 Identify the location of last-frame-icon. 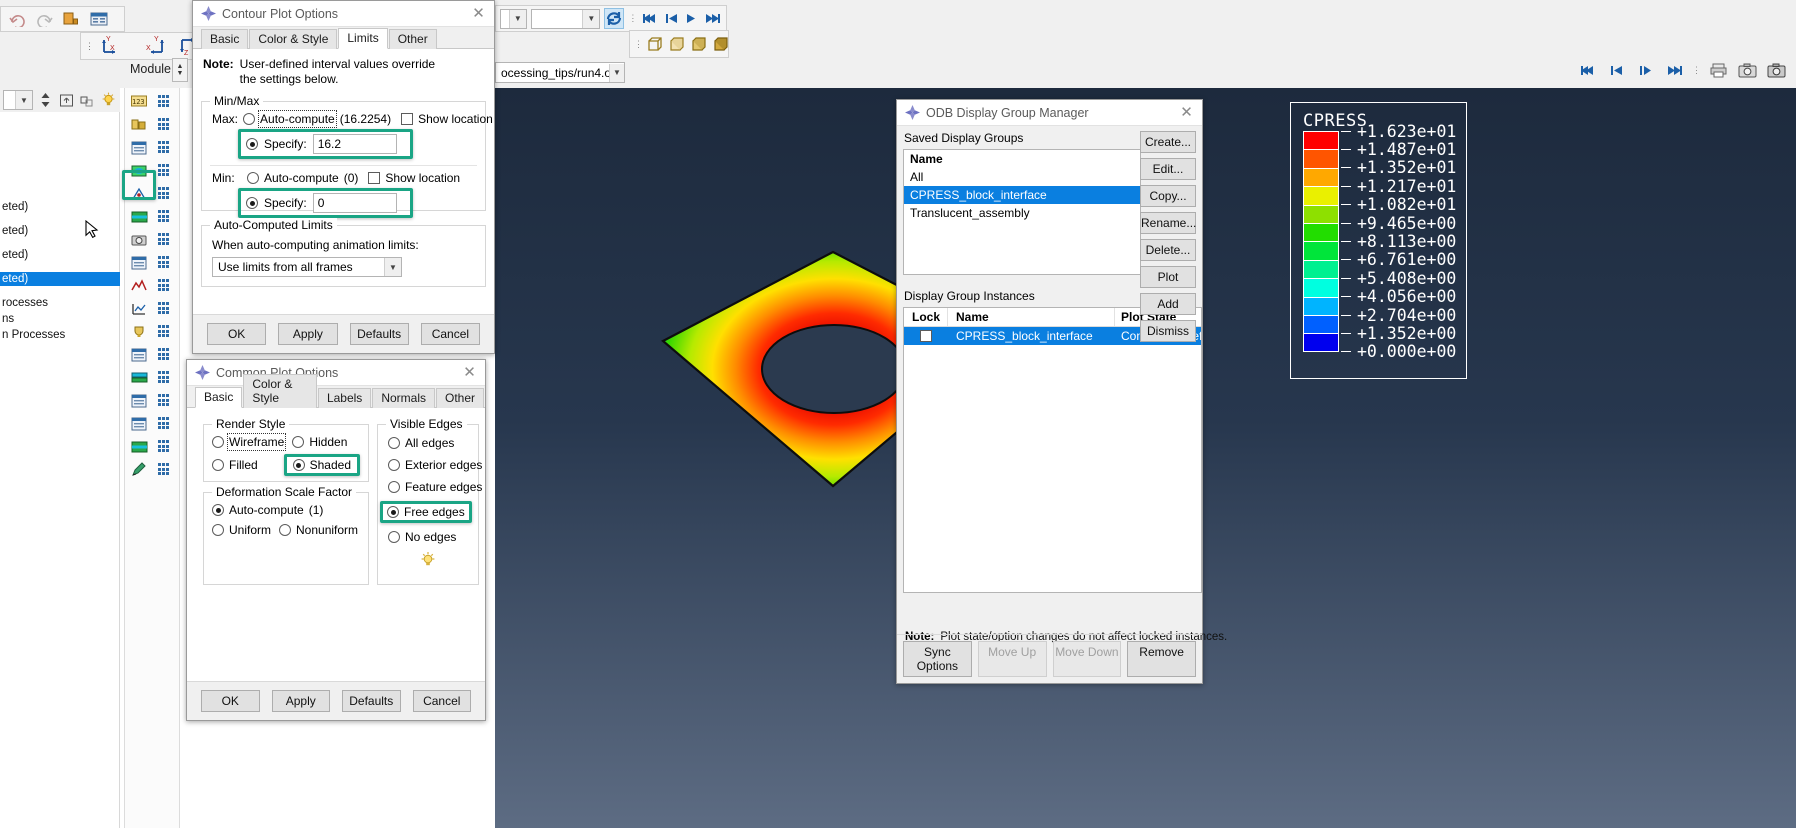
(713, 18).